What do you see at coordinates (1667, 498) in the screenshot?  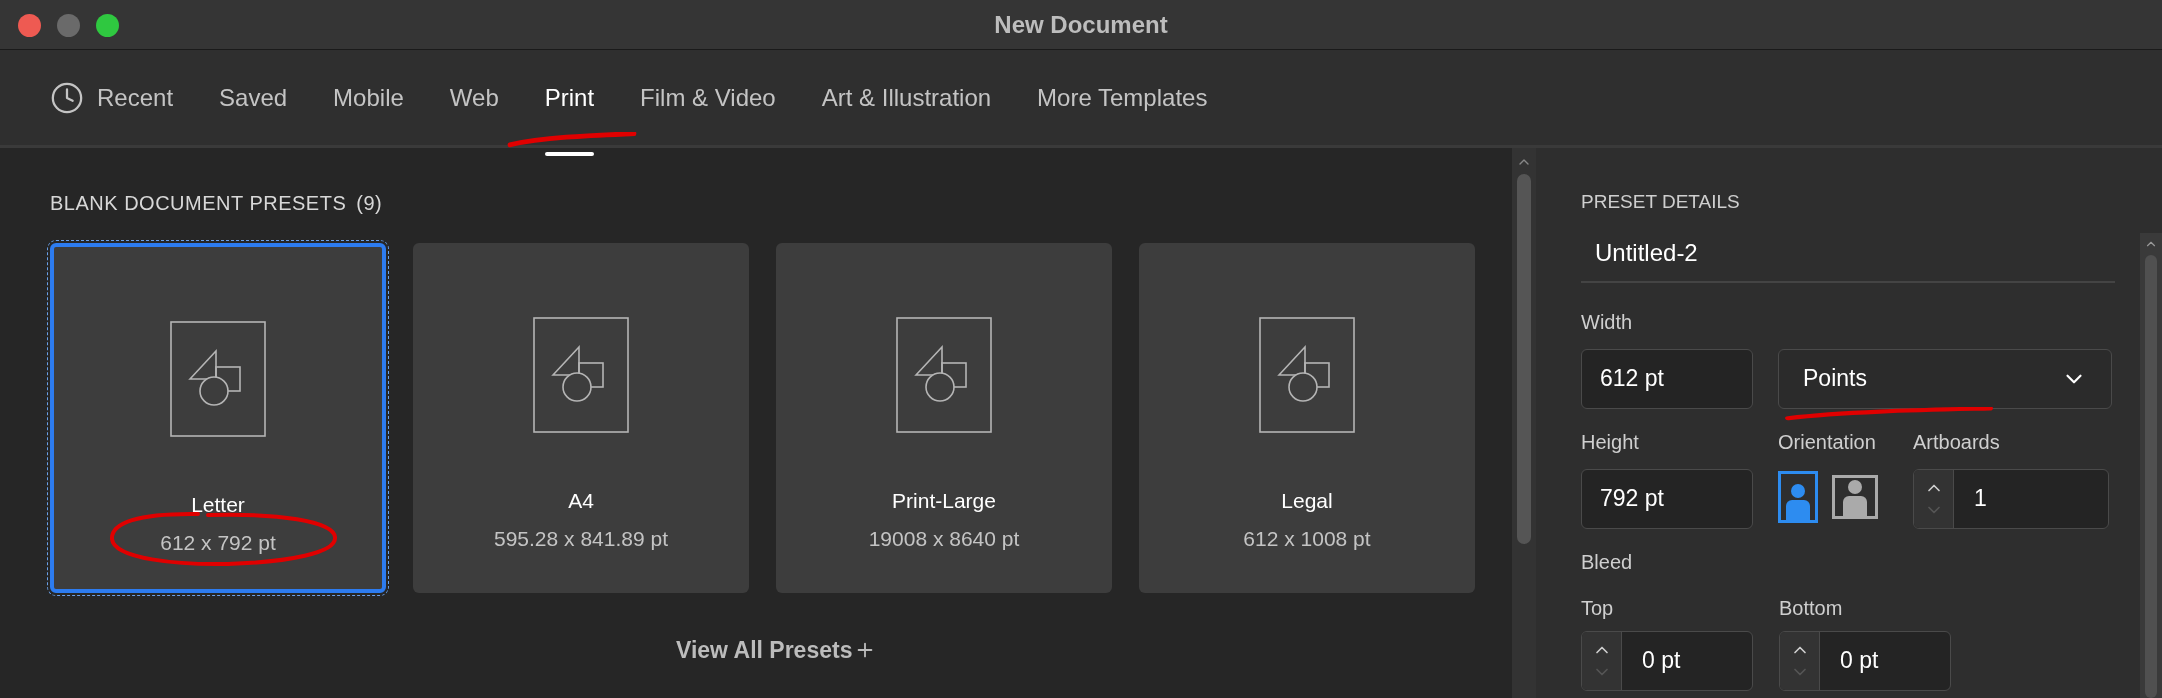 I see `height-field: 792 pt` at bounding box center [1667, 498].